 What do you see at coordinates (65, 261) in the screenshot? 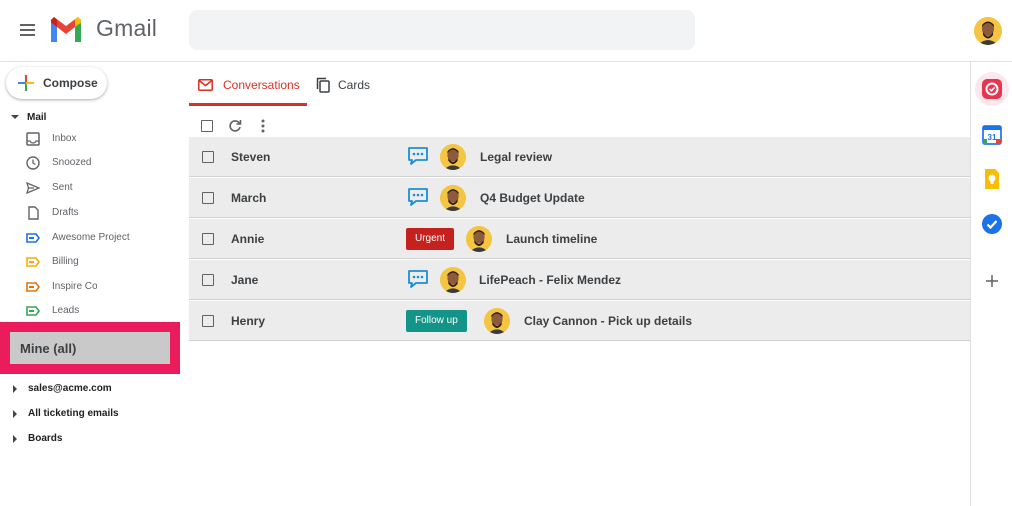
I see `sidebar-item-label: Billing` at bounding box center [65, 261].